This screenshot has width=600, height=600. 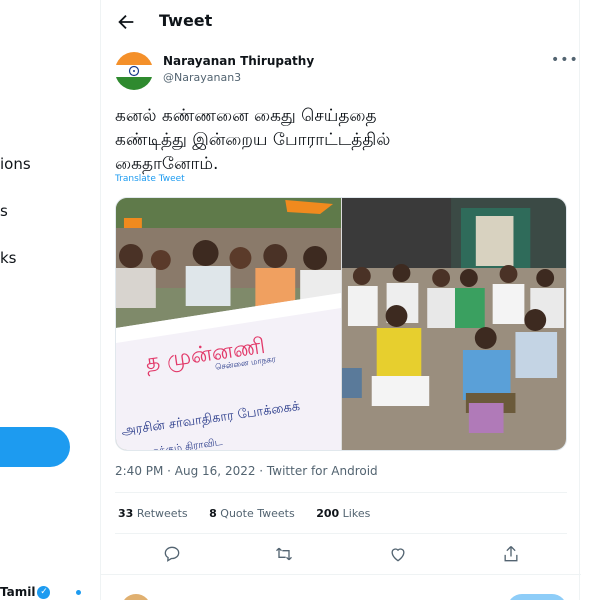 What do you see at coordinates (18, 592) in the screenshot?
I see `account-name: Tamil` at bounding box center [18, 592].